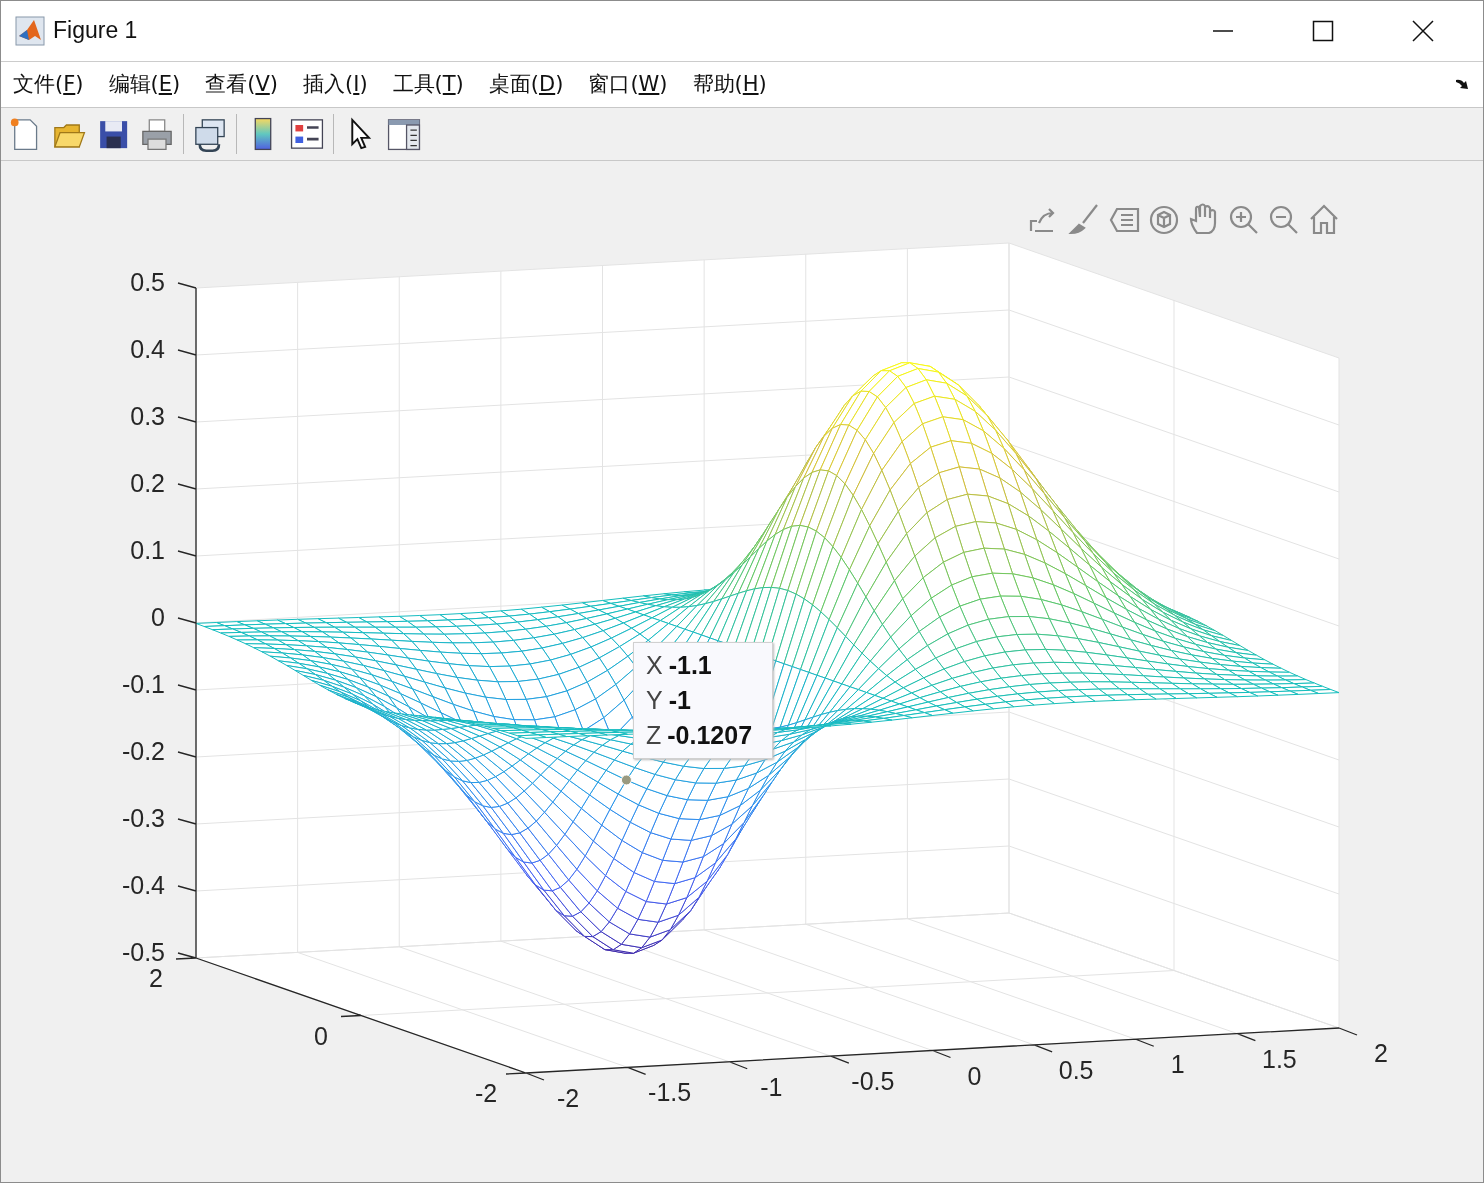 The image size is (1484, 1183). I want to click on zoom-in-icon, so click(1244, 220).